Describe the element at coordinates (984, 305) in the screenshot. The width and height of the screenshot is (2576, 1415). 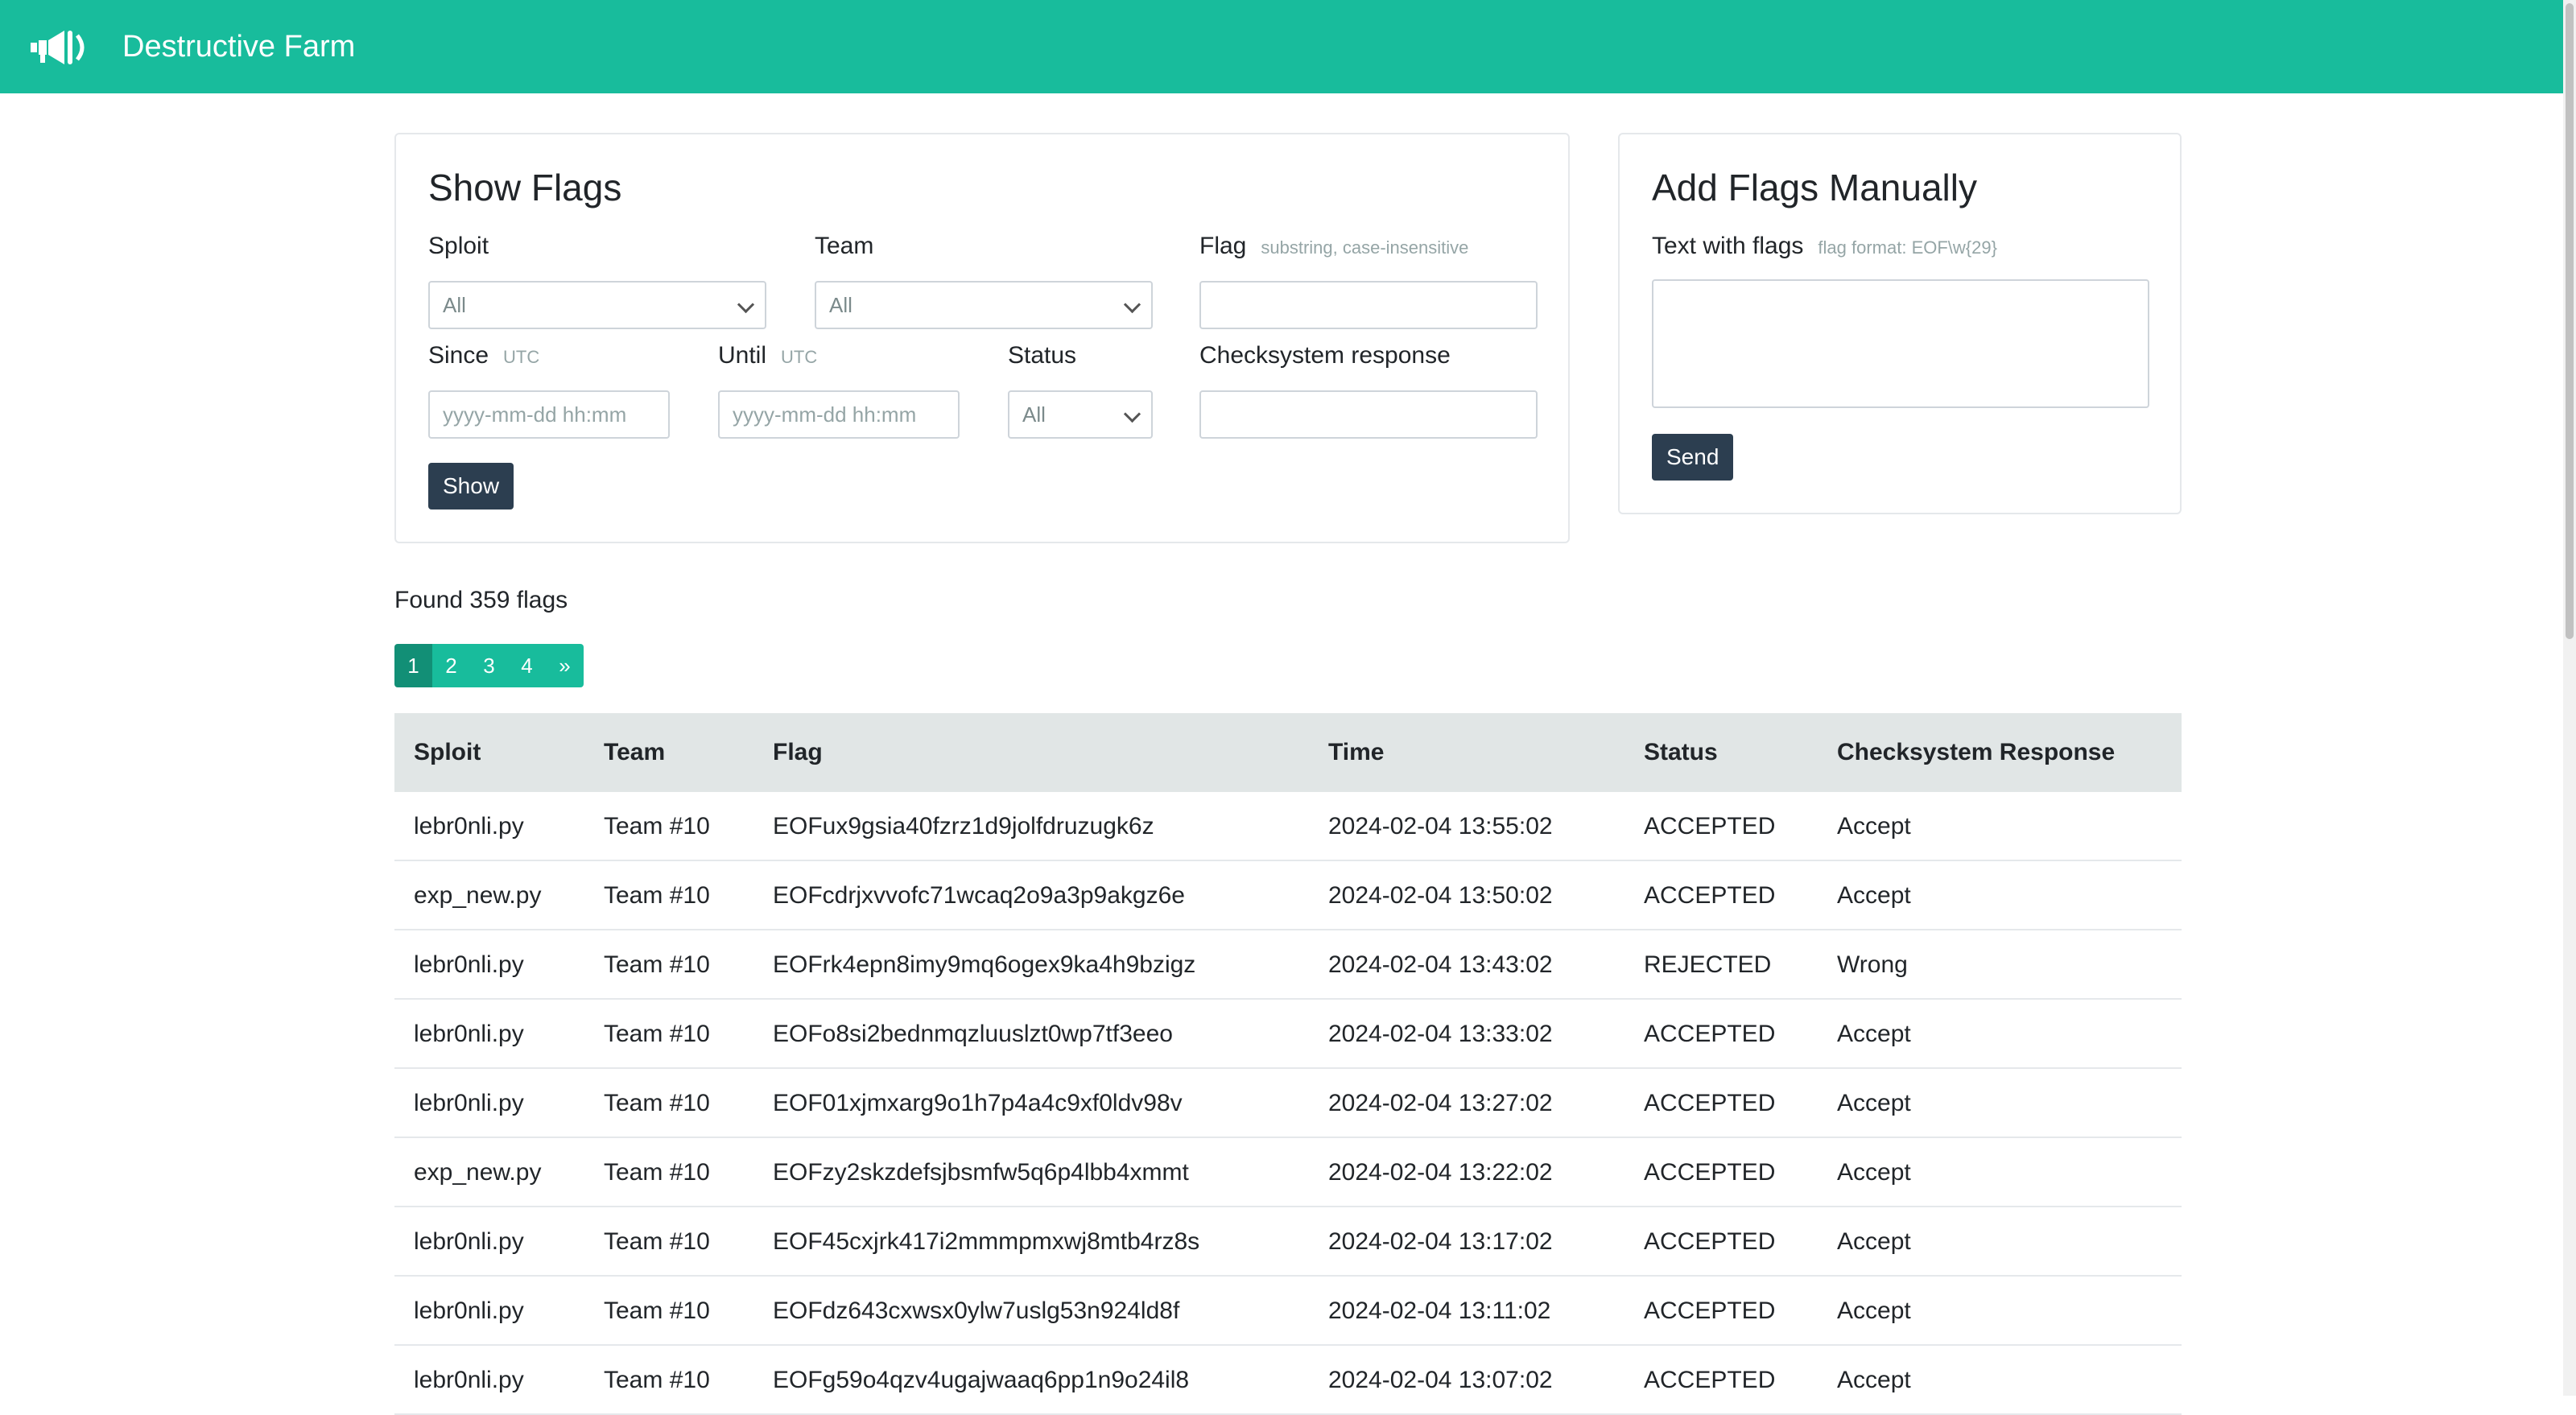
I see `team-select: All` at that location.